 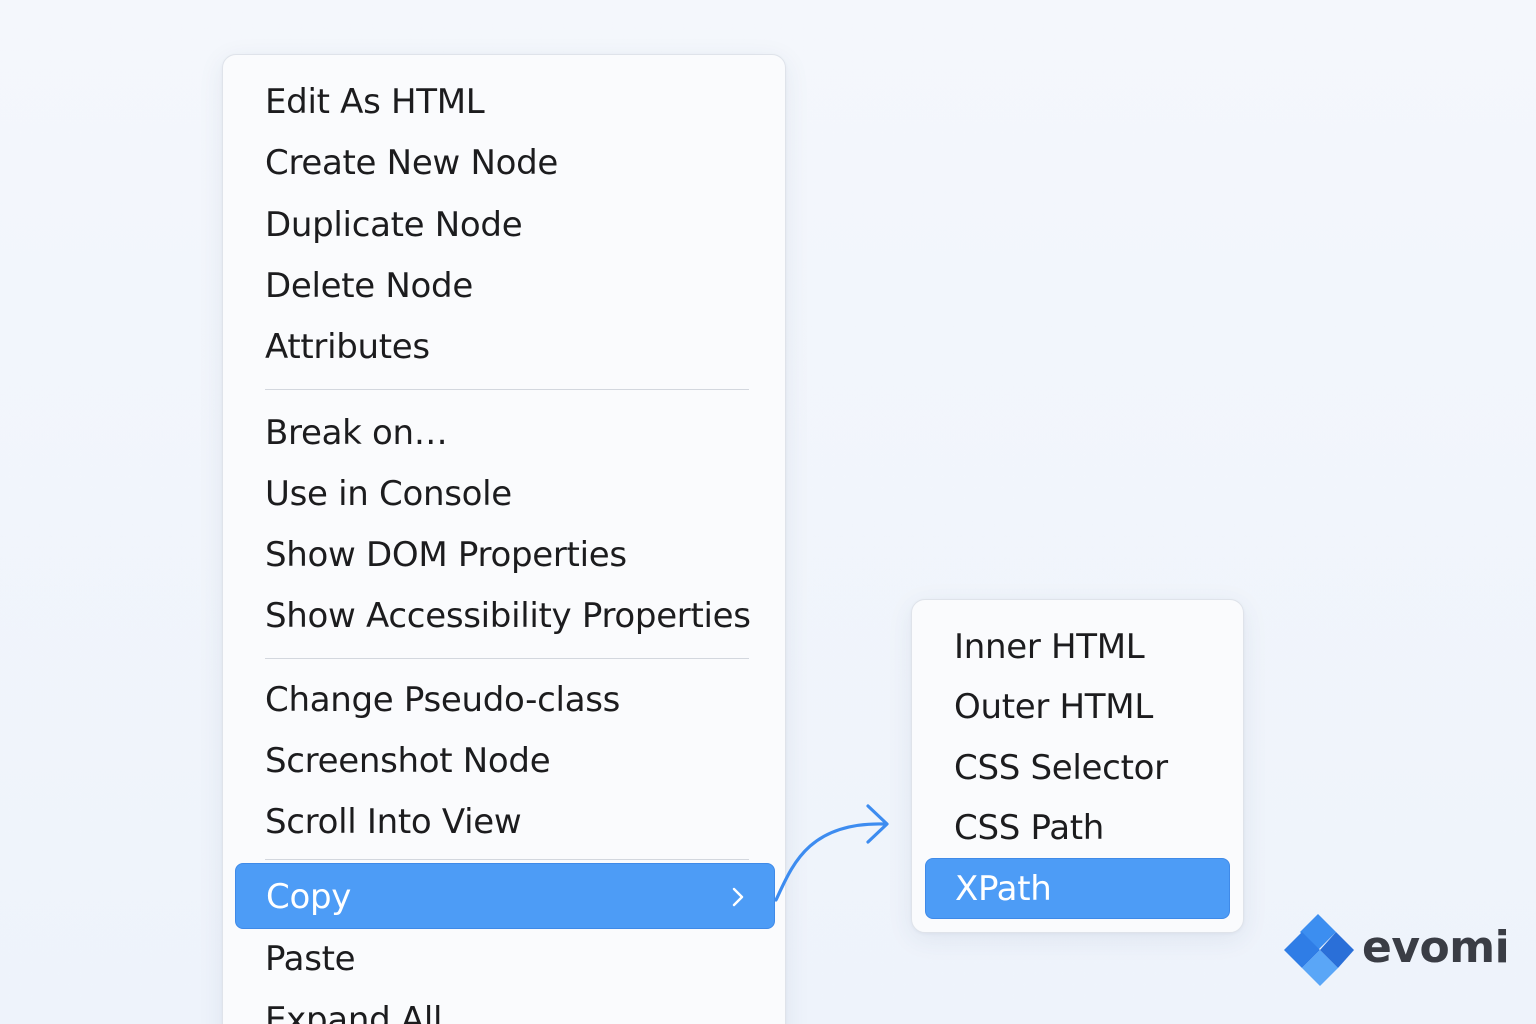 I want to click on menu-item-scroll-into-view: Scroll Into View, so click(x=393, y=822).